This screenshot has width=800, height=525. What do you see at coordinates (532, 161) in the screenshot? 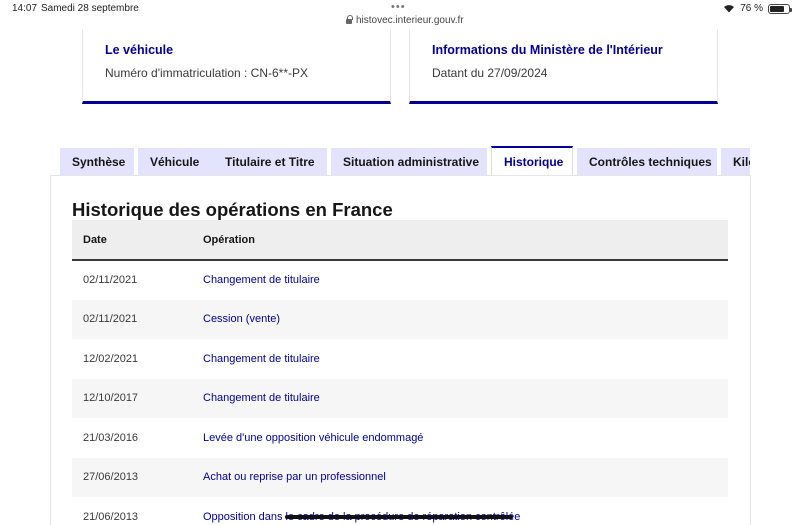
I see `tab-historique: Historique` at bounding box center [532, 161].